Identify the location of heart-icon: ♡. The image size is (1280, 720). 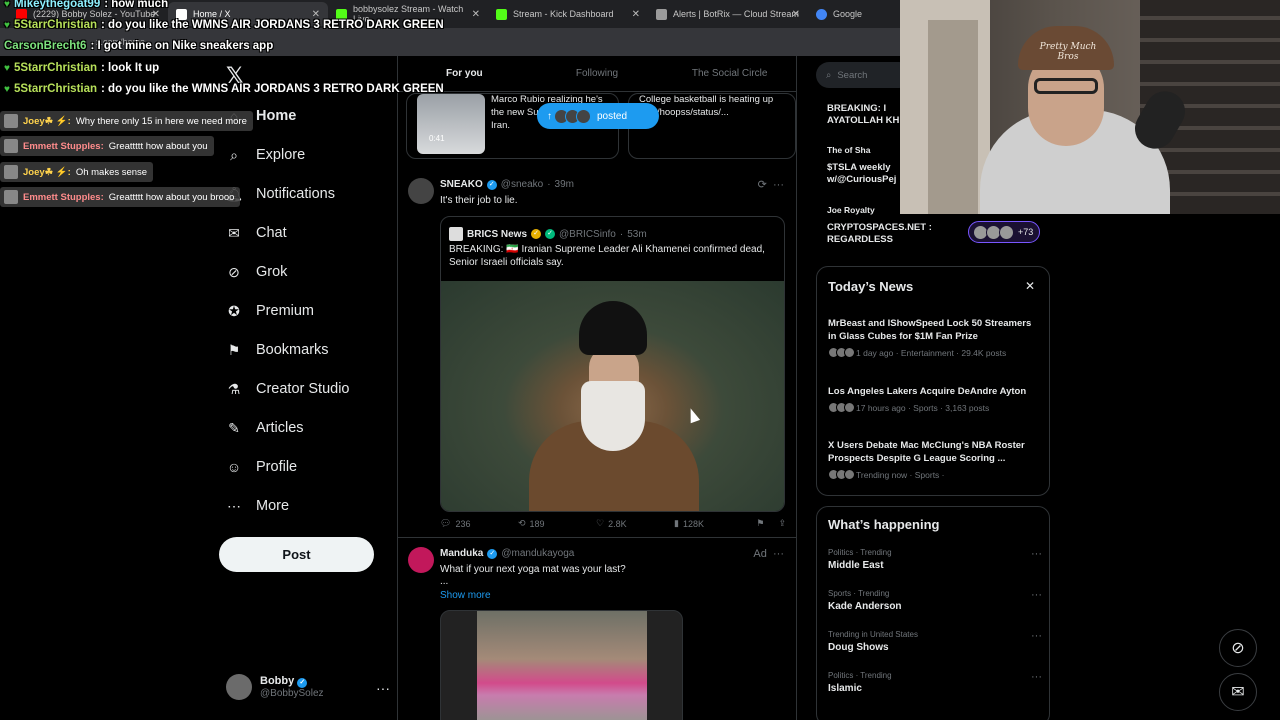
(600, 523).